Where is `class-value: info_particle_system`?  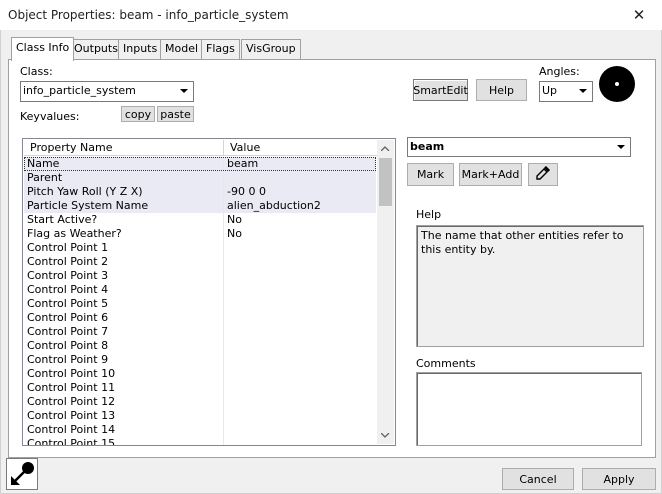 class-value: info_particle_system is located at coordinates (79, 90).